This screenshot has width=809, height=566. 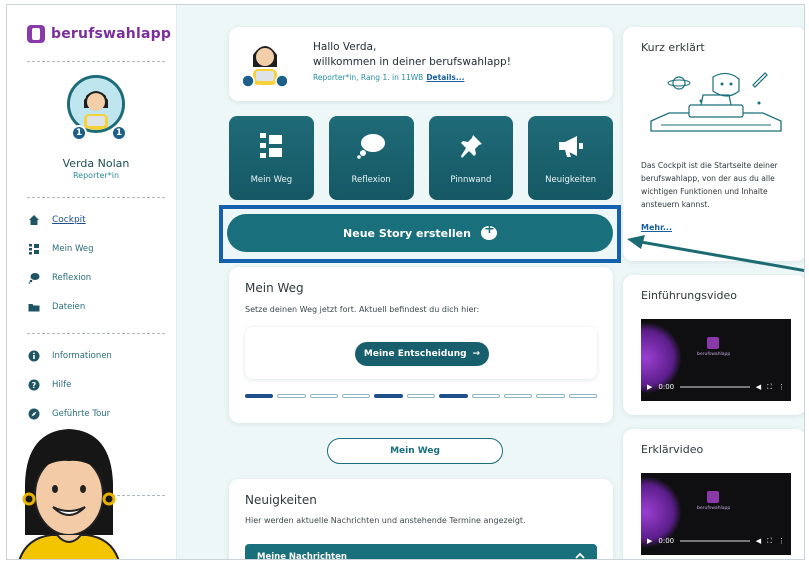 What do you see at coordinates (421, 158) in the screenshot?
I see `quick-tiles: Mein Weg Reflexion Pinnwand Neuigkeiten` at bounding box center [421, 158].